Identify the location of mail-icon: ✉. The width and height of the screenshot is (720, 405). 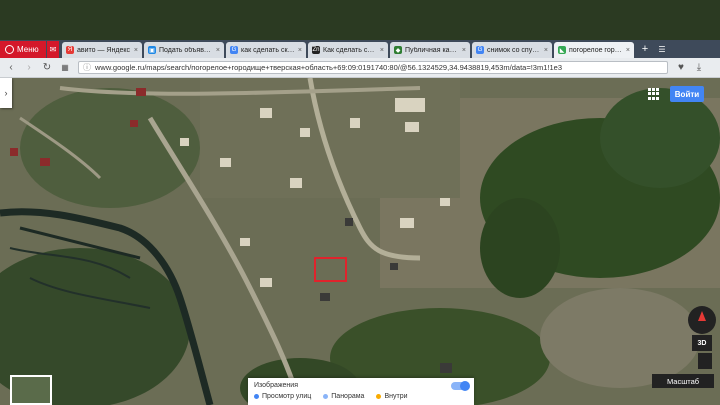
(53, 49).